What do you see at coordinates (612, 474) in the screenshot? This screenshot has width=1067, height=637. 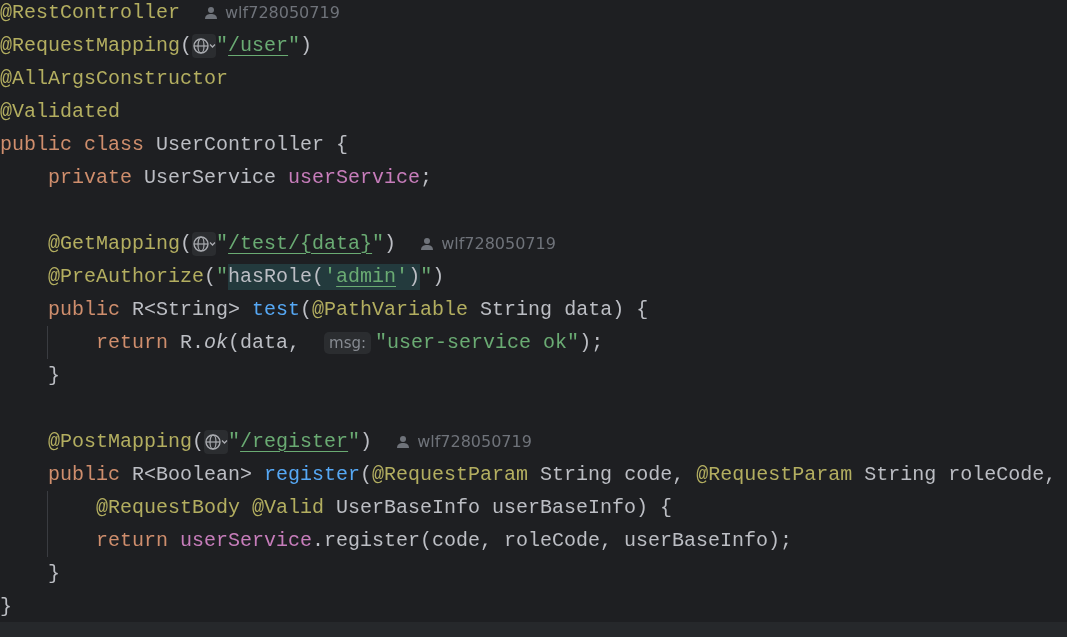 I see `code-token: String code,` at bounding box center [612, 474].